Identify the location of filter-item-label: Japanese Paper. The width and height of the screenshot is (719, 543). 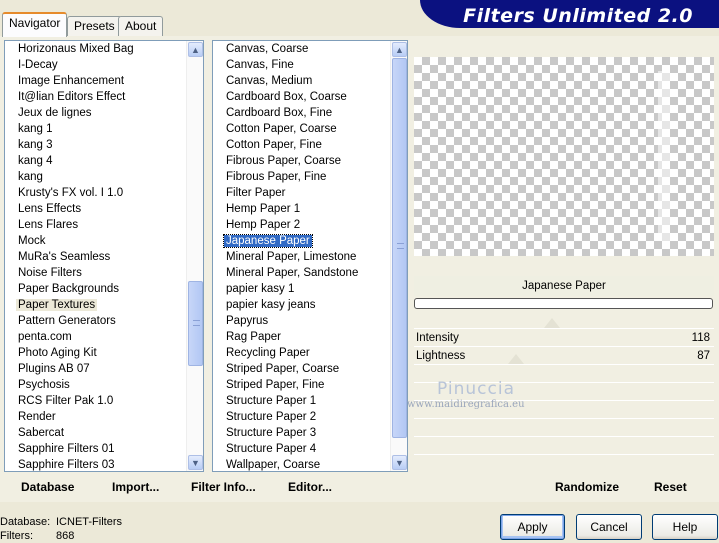
(268, 241).